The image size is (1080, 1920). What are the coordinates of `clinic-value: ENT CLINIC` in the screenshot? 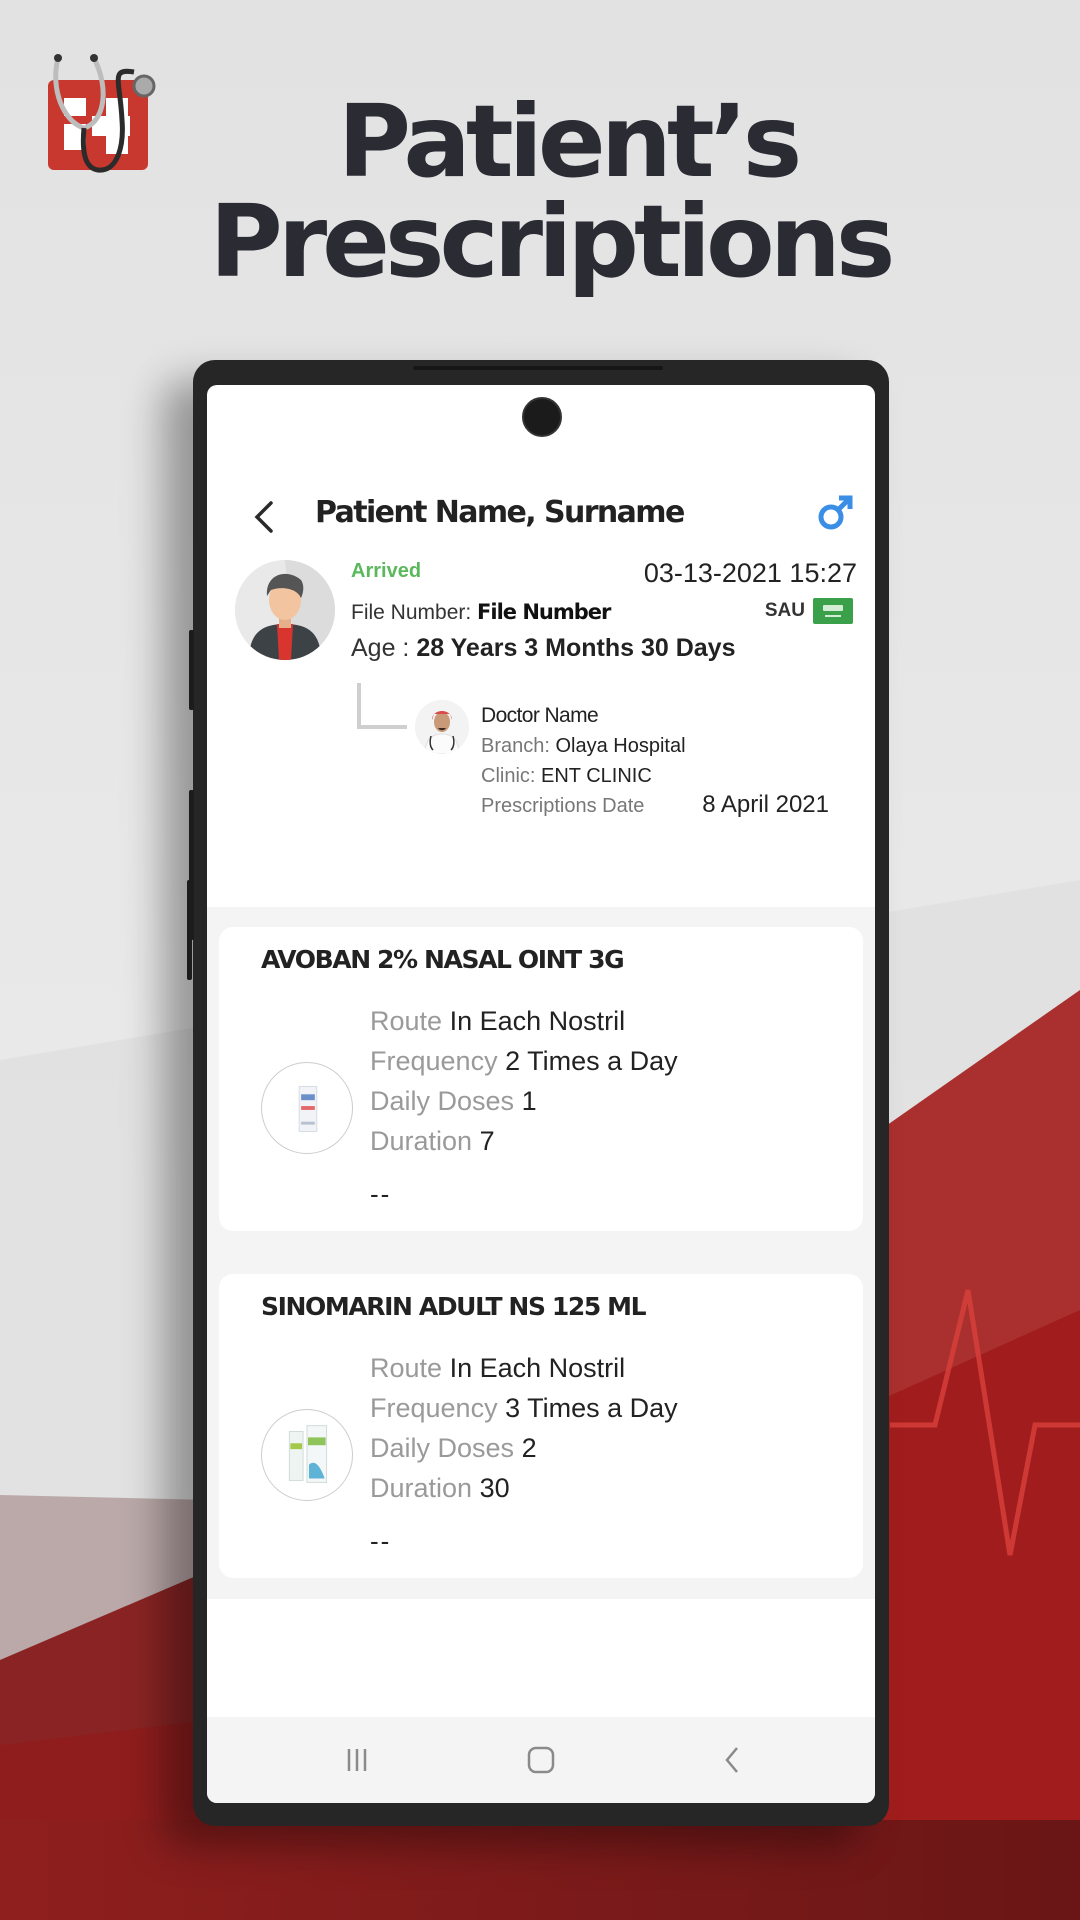 It's located at (596, 776).